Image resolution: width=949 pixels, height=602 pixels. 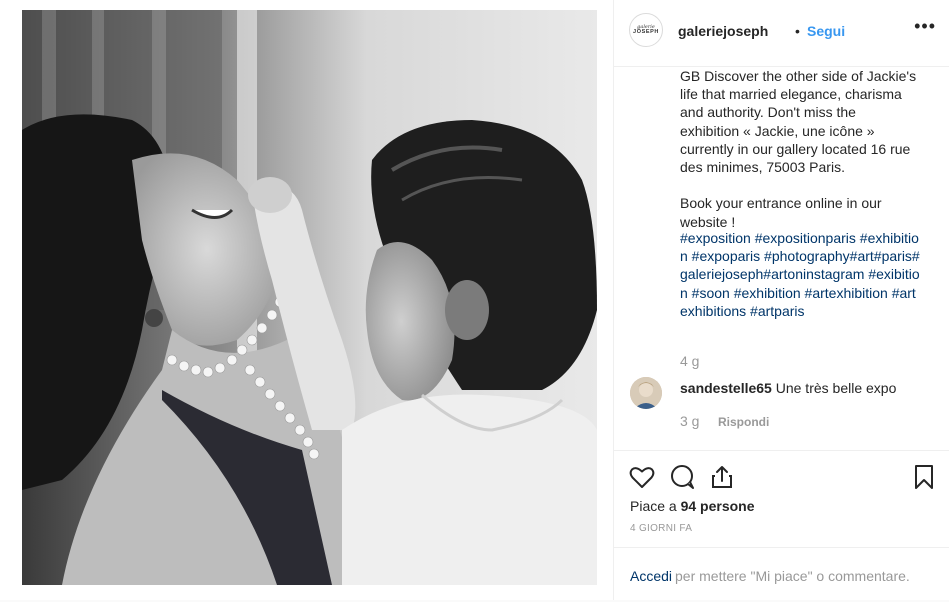 I want to click on more-options-icon: •••, so click(x=925, y=26).